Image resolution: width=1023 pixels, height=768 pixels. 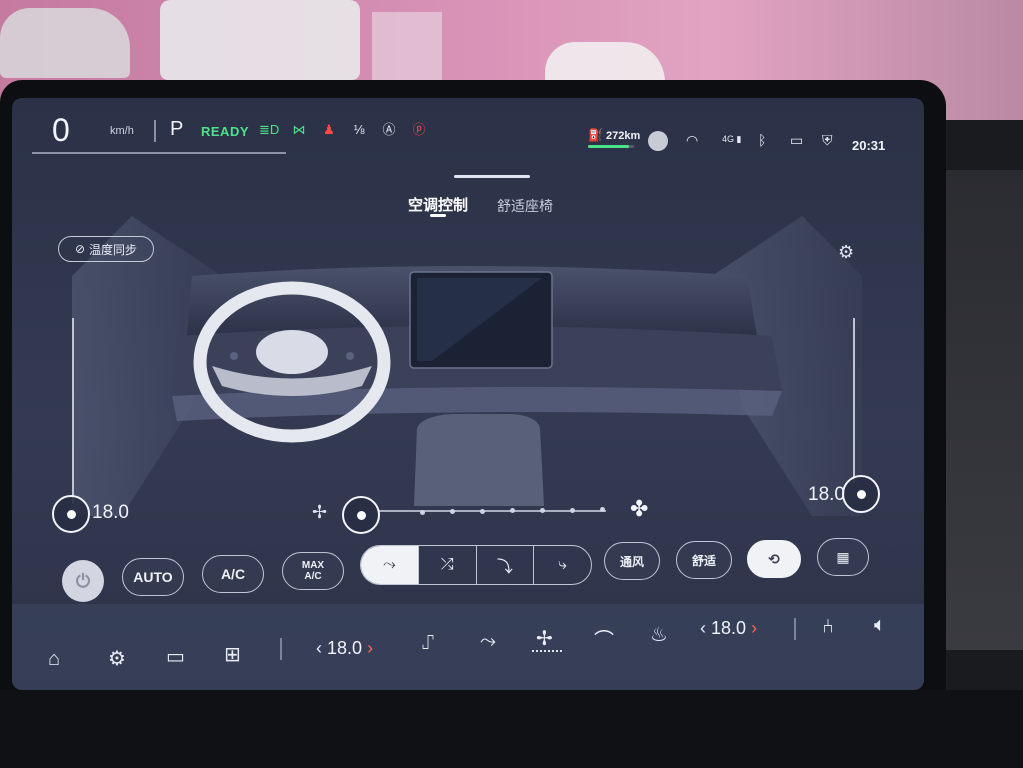 I want to click on battery-icon: ⛽, so click(x=595, y=135).